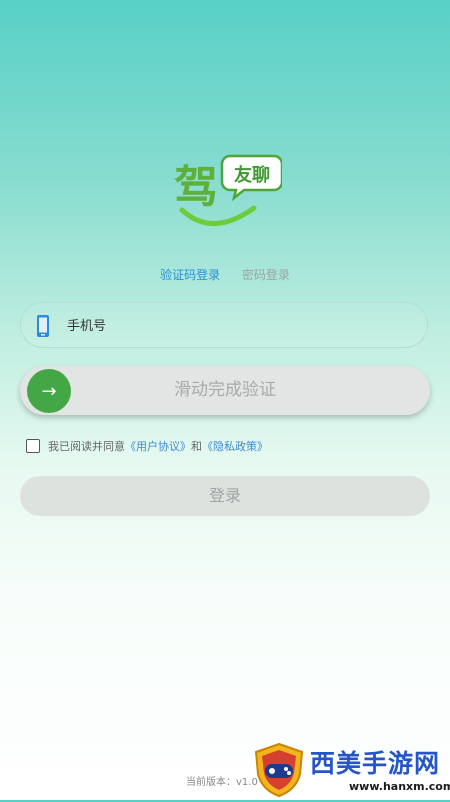 This screenshot has height=802, width=450. Describe the element at coordinates (196, 446) in the screenshot. I see `agreement-and: 和` at that location.